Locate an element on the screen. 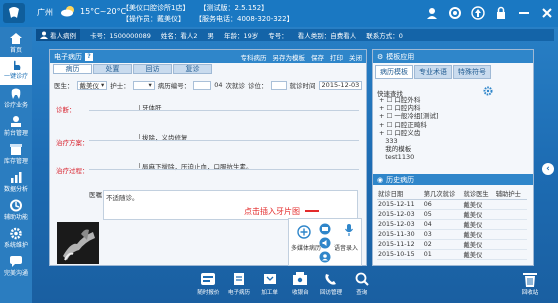  table-row: 2015-10-15 01 戴美仪 is located at coordinates (452, 254).